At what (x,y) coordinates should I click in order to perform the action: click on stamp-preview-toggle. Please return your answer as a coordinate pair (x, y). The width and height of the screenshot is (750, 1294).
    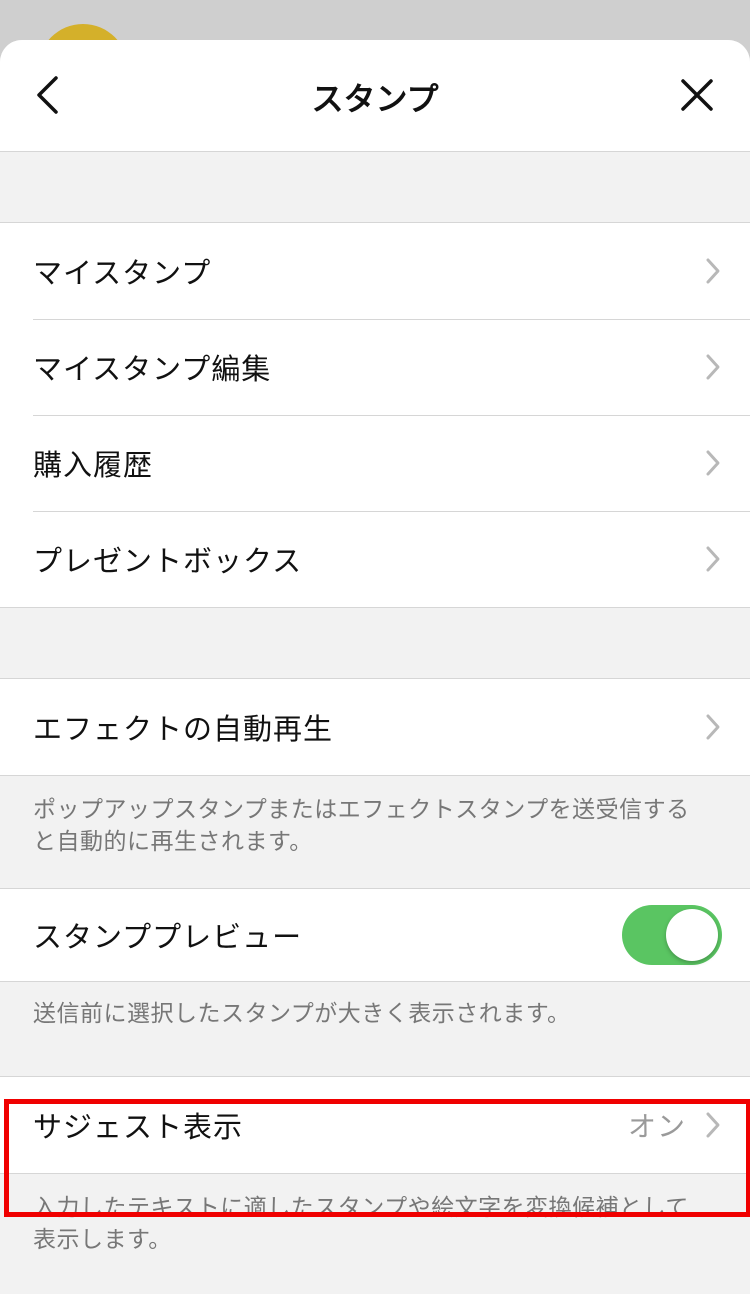
    Looking at the image, I should click on (672, 935).